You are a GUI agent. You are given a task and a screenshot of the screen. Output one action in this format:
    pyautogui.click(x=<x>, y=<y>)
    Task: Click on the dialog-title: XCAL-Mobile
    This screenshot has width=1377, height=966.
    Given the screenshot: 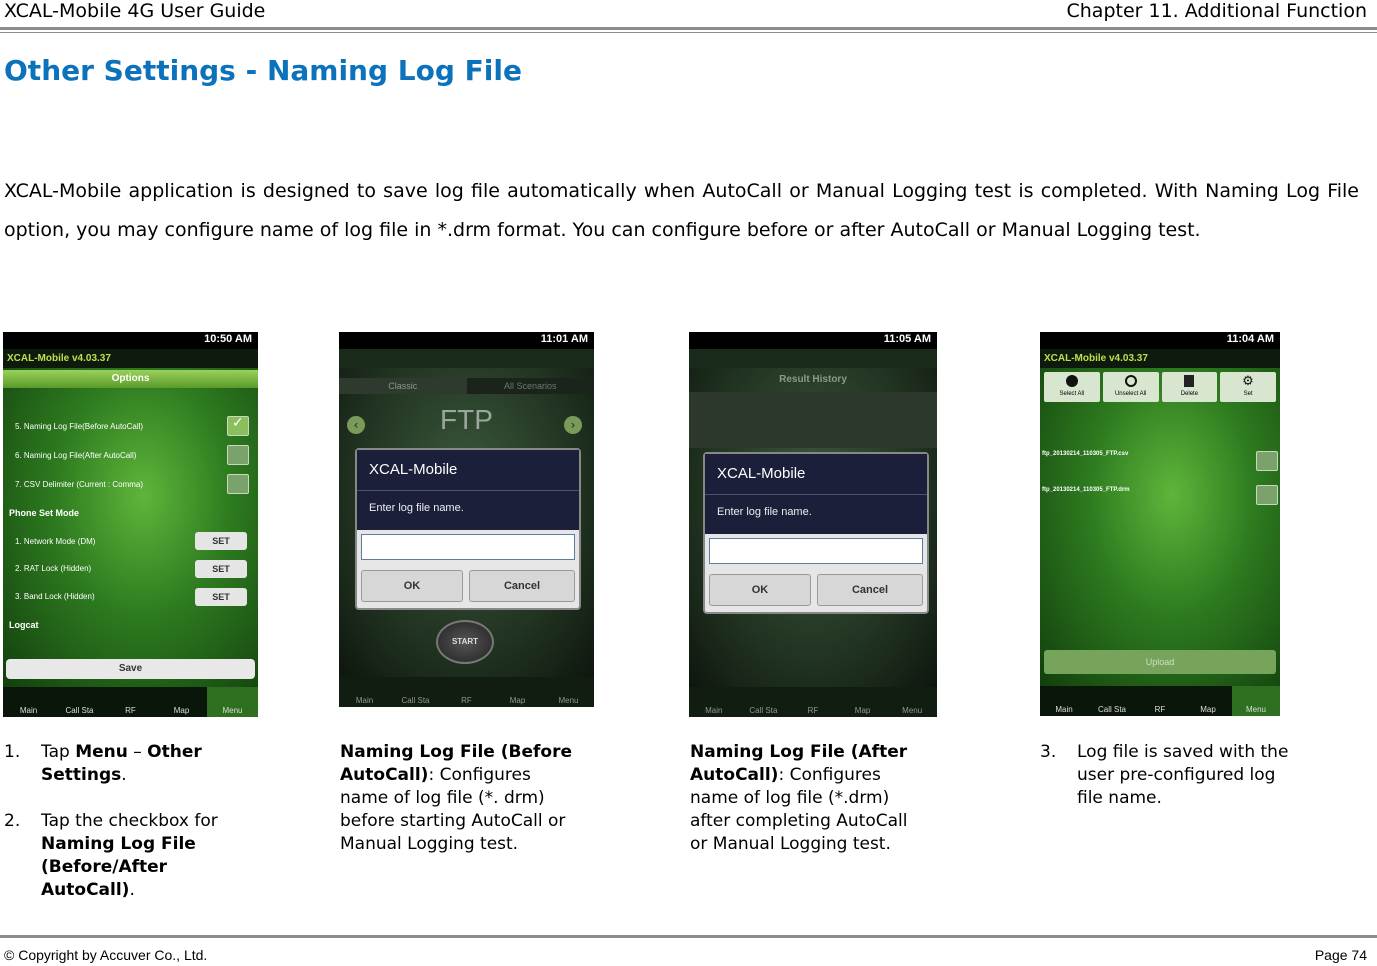 What is the action you would take?
    pyautogui.click(x=816, y=474)
    